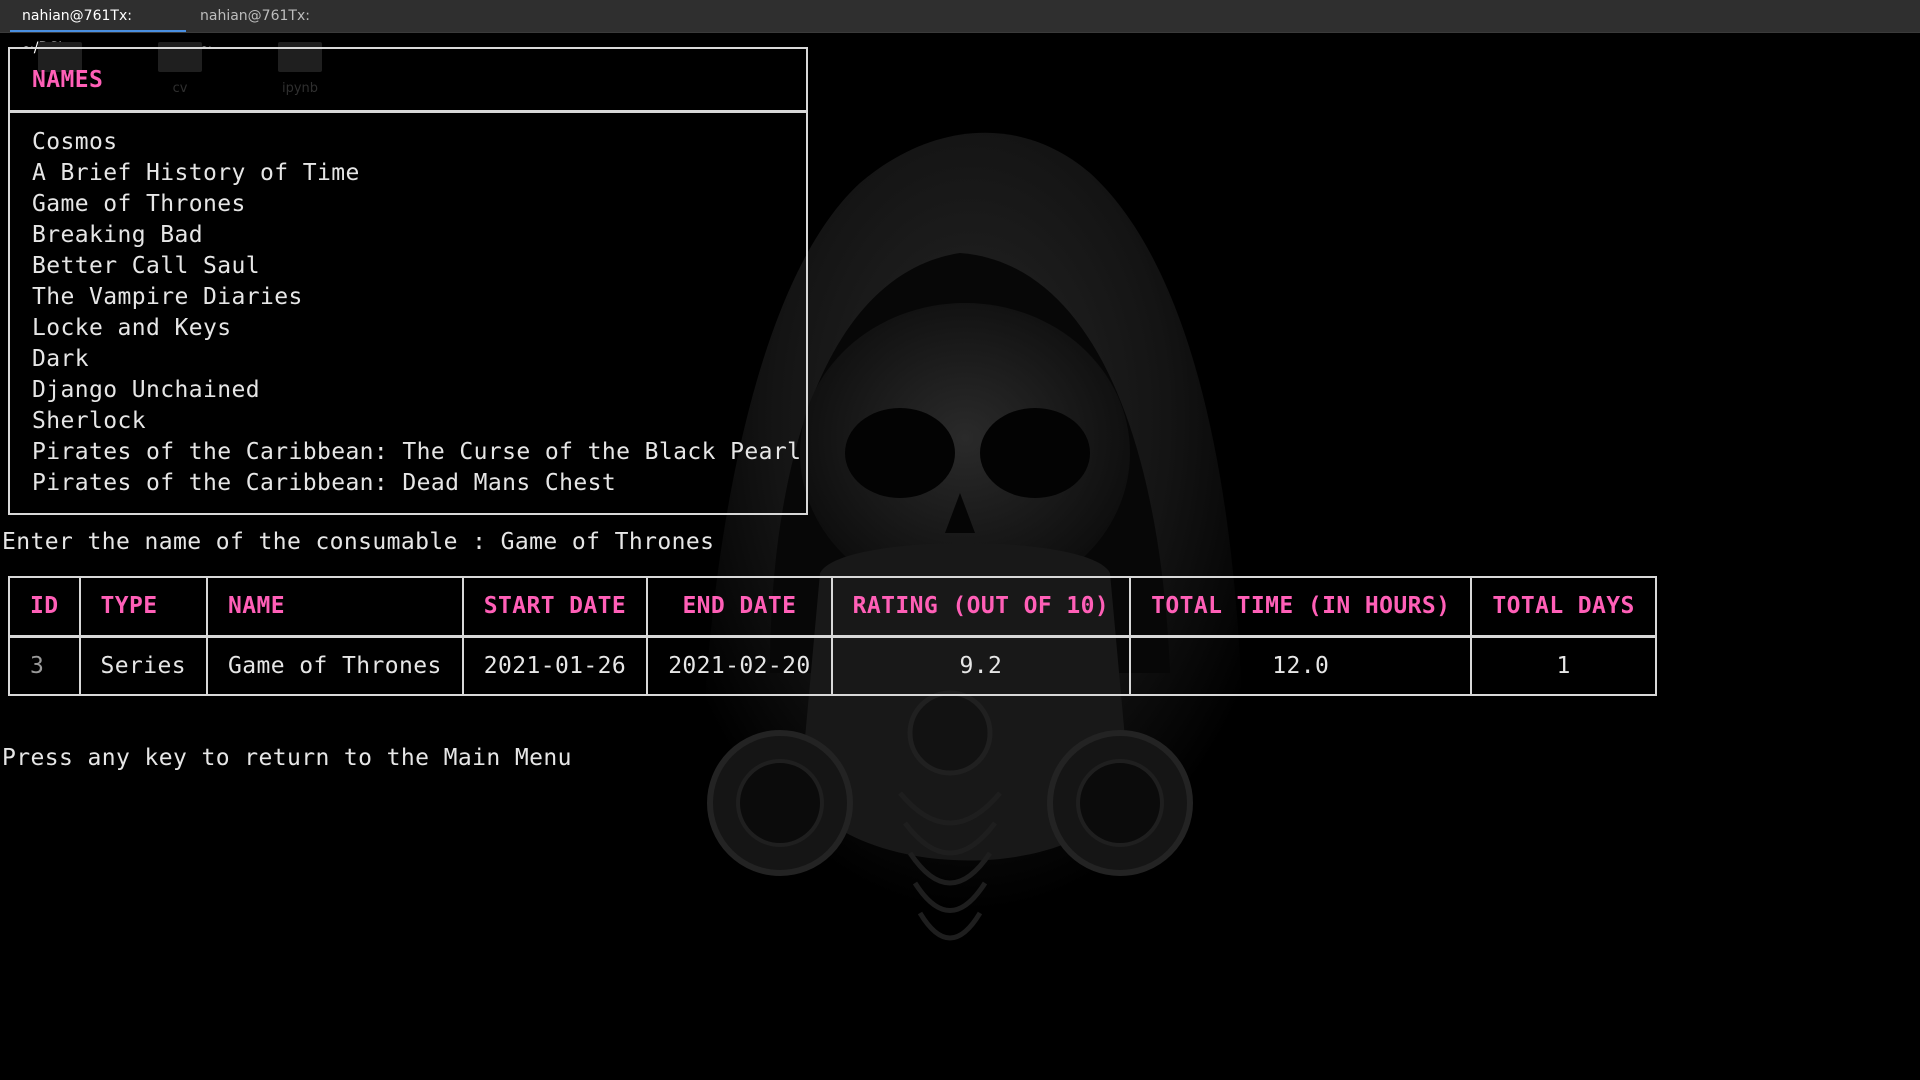 This screenshot has height=1080, width=1920. Describe the element at coordinates (146, 390) in the screenshot. I see `list-item: Django Unchained` at that location.